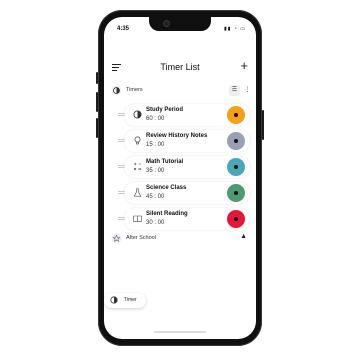 This screenshot has height=360, width=360. I want to click on app-header: Timer List +, so click(180, 67).